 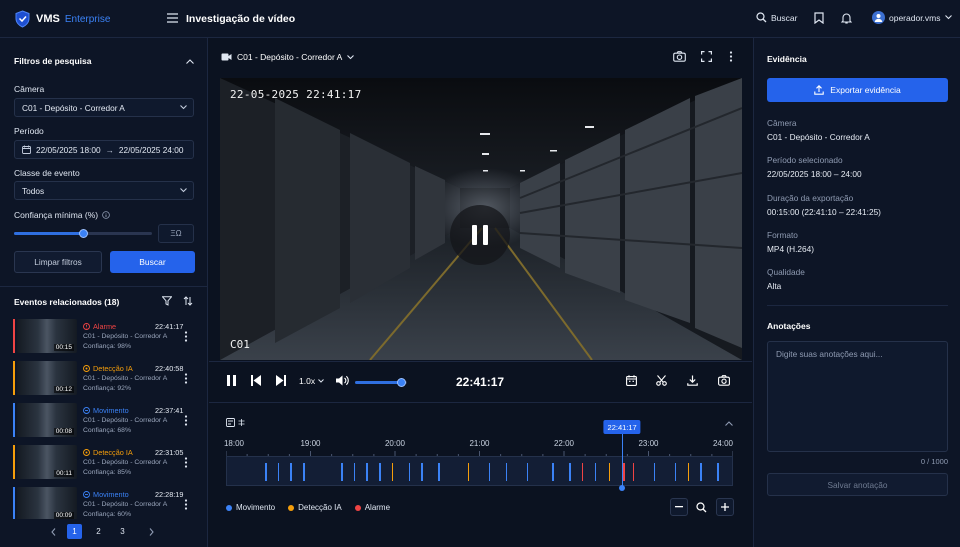 What do you see at coordinates (190, 61) in the screenshot?
I see `collapse-filters-icon` at bounding box center [190, 61].